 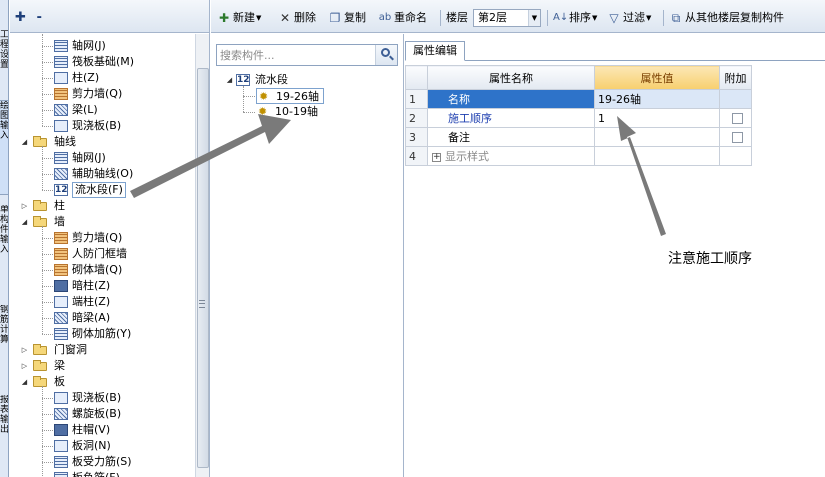 I want to click on scrollbar-grip, so click(x=202, y=304).